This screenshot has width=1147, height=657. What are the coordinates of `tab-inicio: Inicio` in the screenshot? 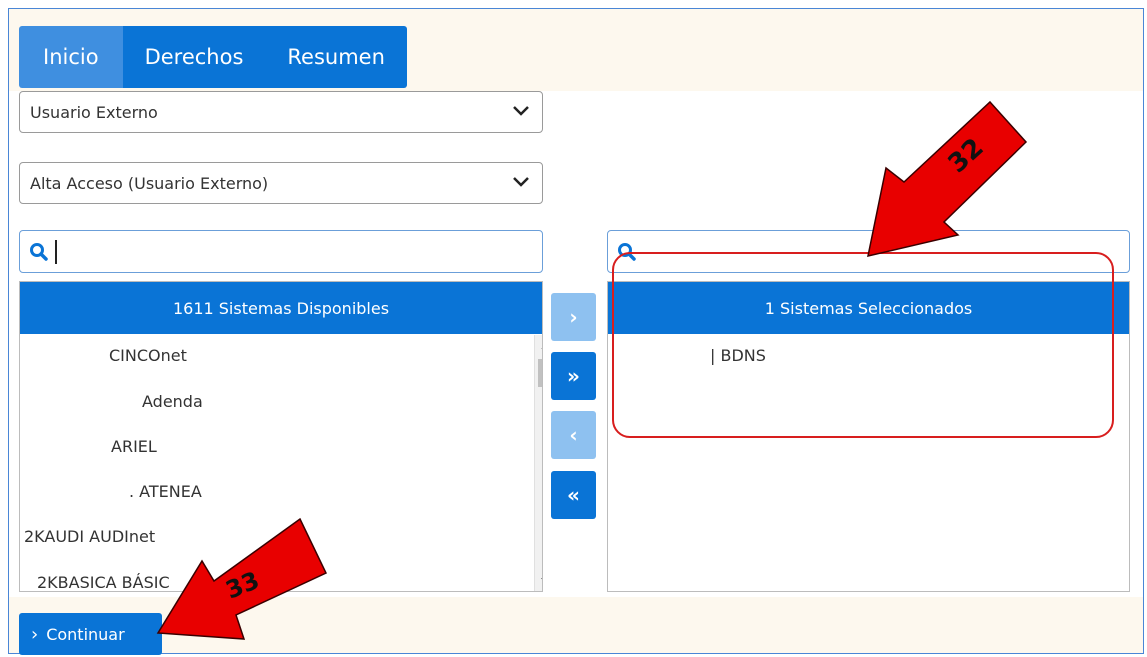 It's located at (71, 57).